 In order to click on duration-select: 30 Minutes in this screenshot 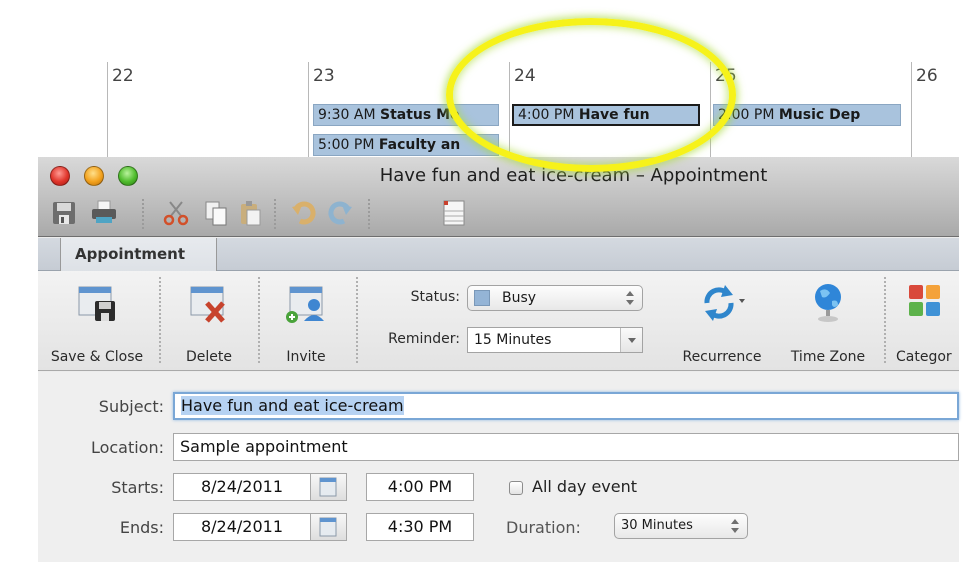, I will do `click(681, 526)`.